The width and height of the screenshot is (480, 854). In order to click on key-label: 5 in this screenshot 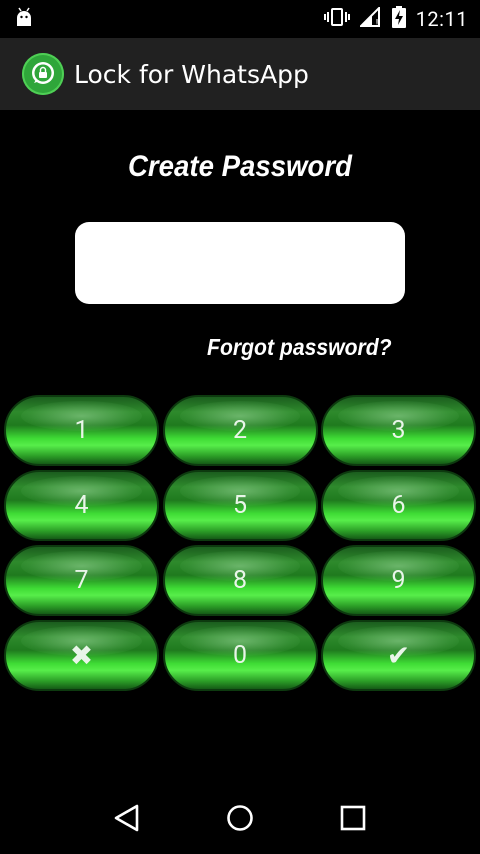, I will do `click(240, 505)`.